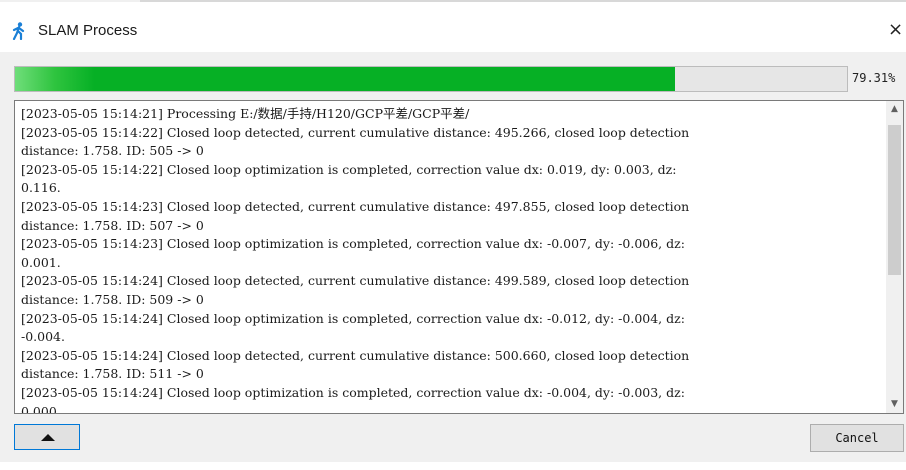 Image resolution: width=906 pixels, height=470 pixels. What do you see at coordinates (453, 27) in the screenshot?
I see `title-bar: SLAM Process ×` at bounding box center [453, 27].